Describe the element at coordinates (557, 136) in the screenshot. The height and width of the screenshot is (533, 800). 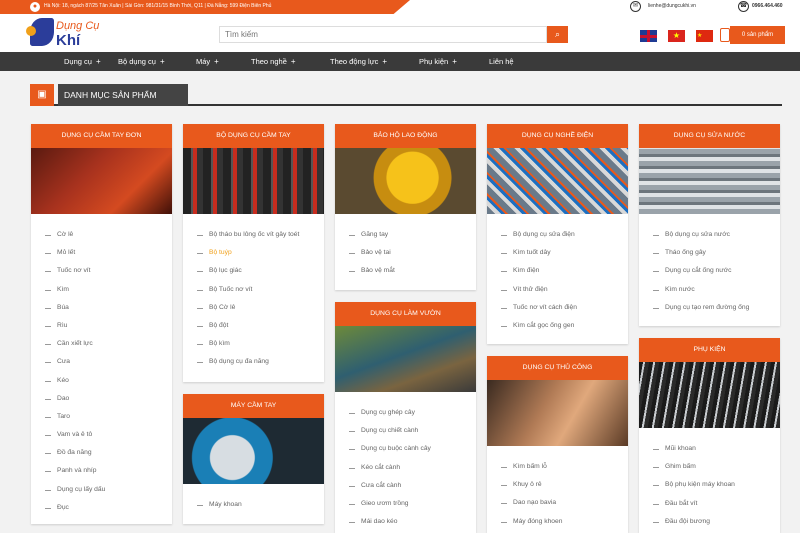
I see `category-title: DỤNG CỤ NGHỀ ĐIỆN` at that location.